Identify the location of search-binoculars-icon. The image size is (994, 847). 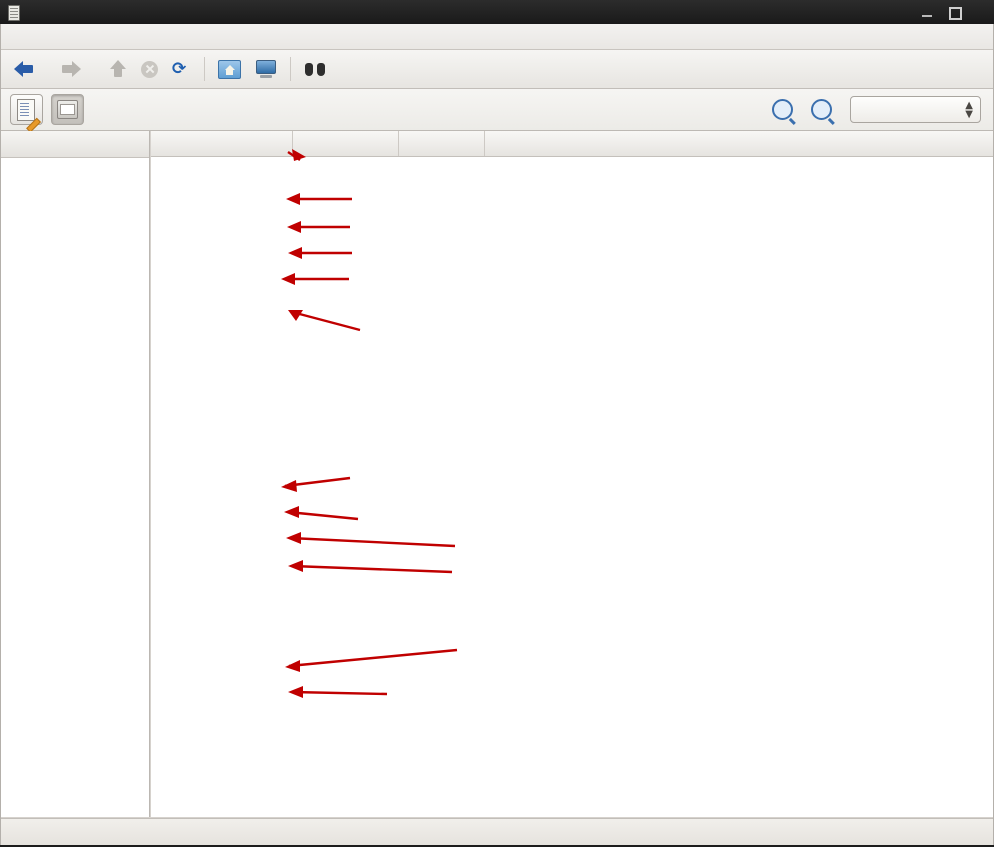
(315, 69).